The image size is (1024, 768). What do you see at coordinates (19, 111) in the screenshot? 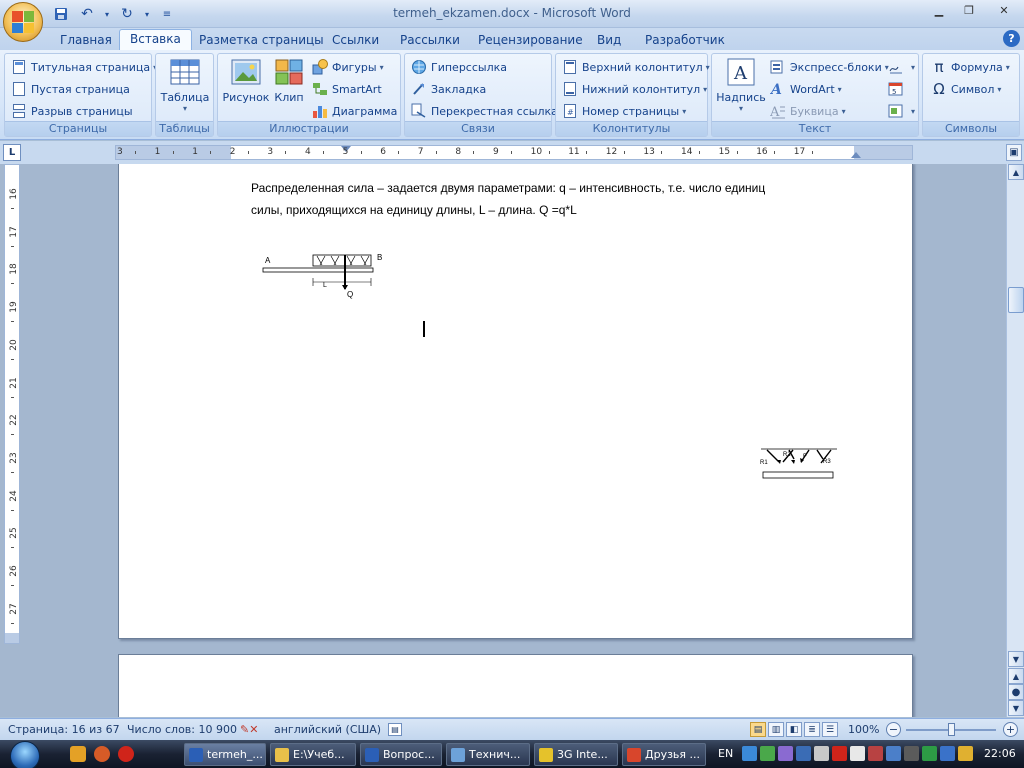
I see `page-break-icon` at bounding box center [19, 111].